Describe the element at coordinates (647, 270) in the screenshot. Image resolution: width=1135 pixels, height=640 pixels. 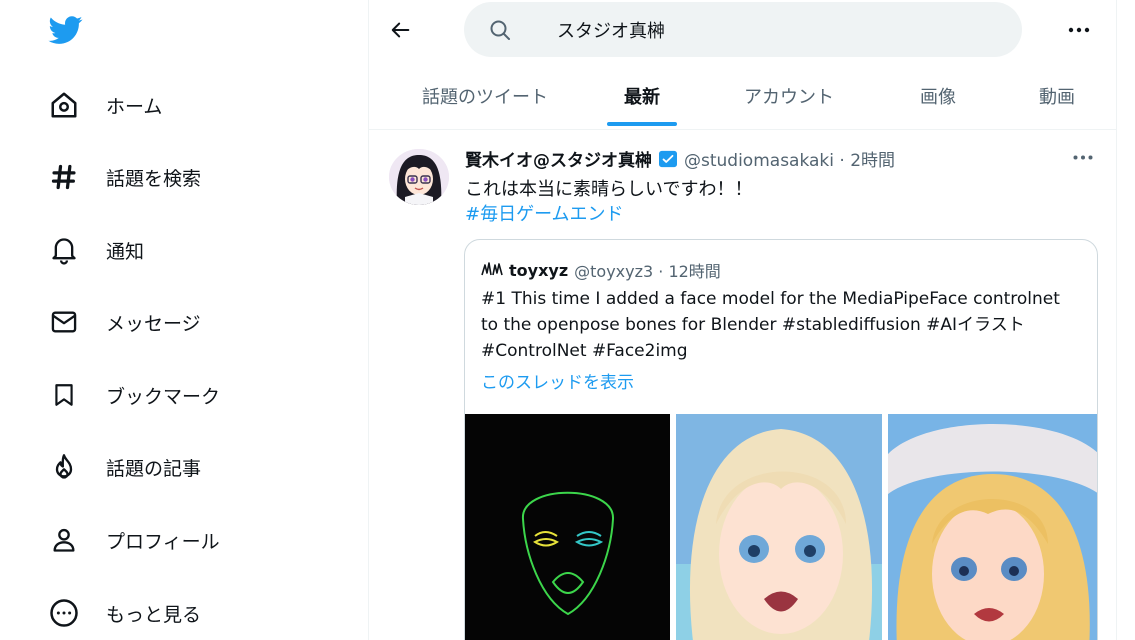
I see `quote-author-handle-time: @toyxyz3 · 12時間` at that location.